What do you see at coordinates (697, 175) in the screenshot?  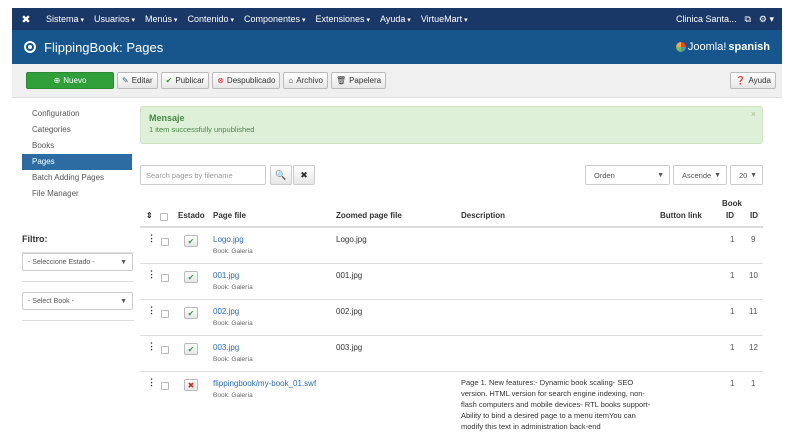 I see `direction-value: Ascende` at bounding box center [697, 175].